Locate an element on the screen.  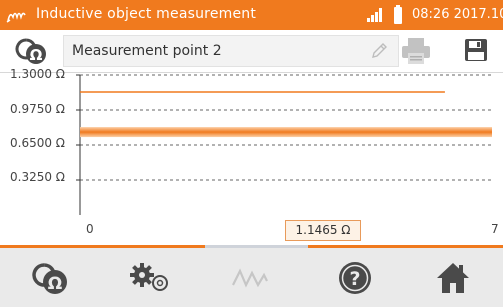
datetime-display: 08:26 2017.10.27 is located at coordinates (457, 14).